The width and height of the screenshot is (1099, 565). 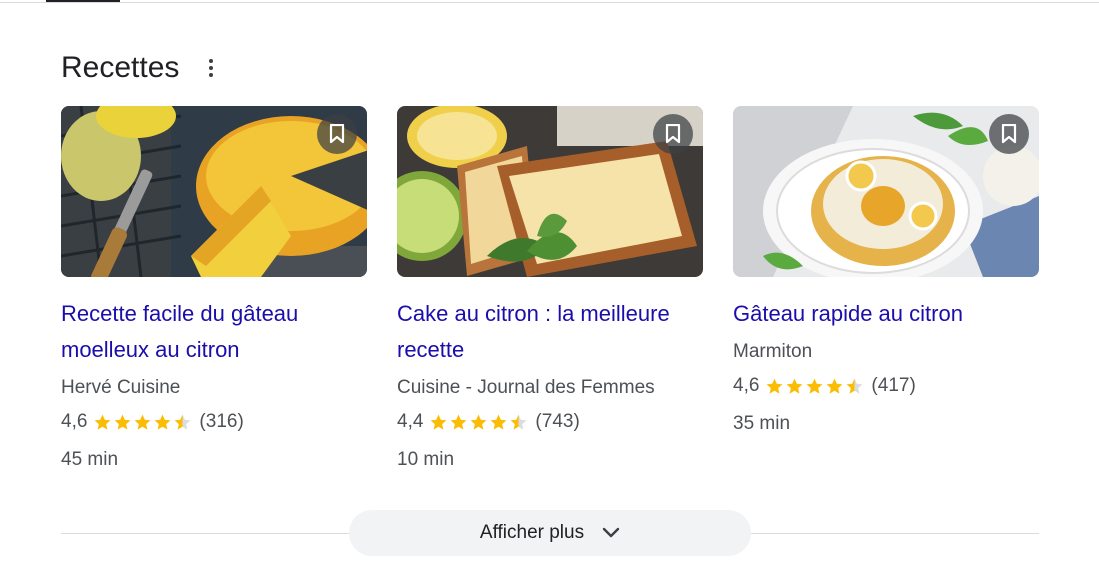 I want to click on recipe-source: Marmiton, so click(x=773, y=351).